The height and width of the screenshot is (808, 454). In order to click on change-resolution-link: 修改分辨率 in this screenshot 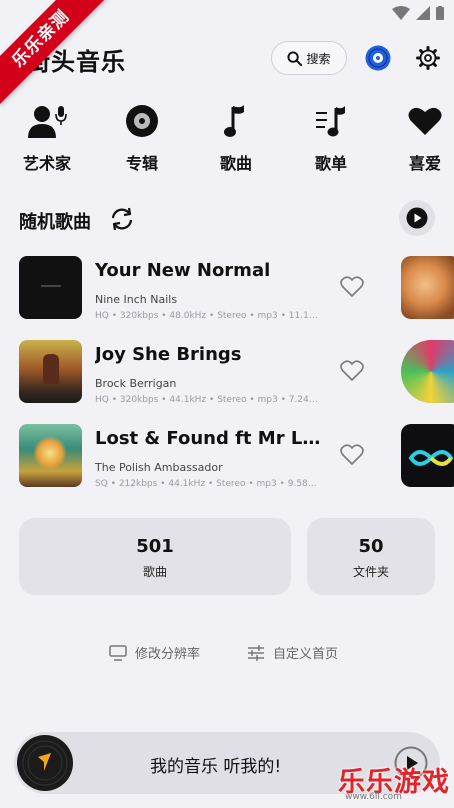, I will do `click(154, 652)`.